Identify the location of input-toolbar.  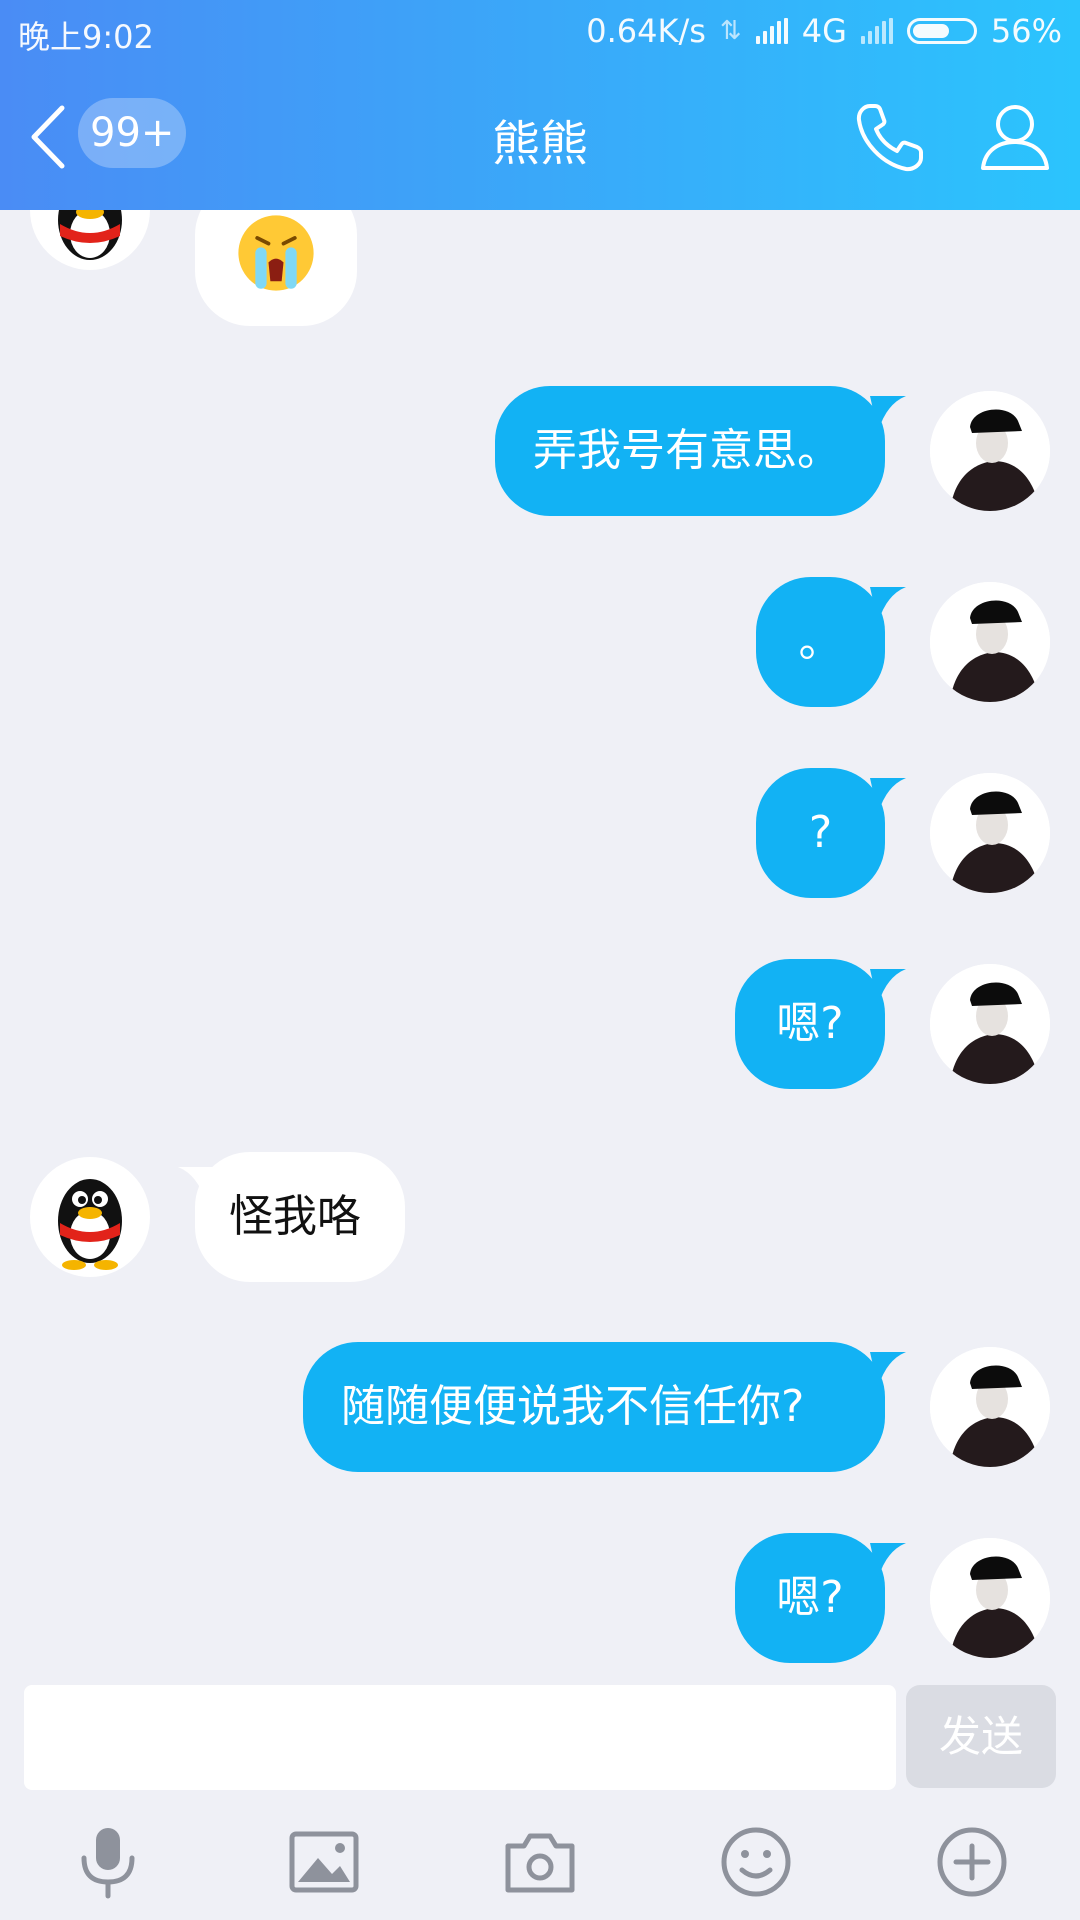
(540, 1860).